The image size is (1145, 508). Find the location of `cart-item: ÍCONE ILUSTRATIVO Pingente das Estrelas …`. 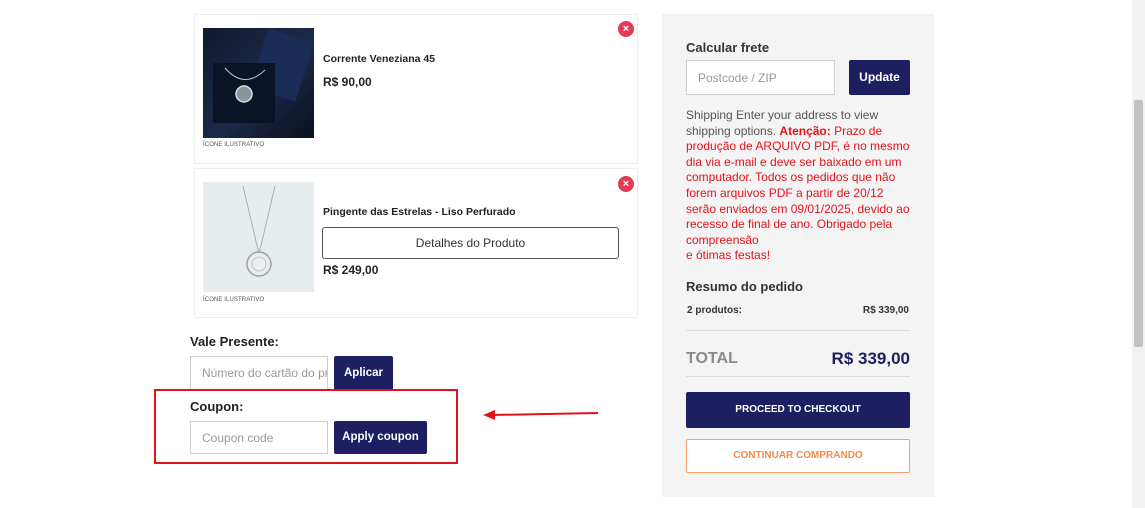

cart-item: ÍCONE ILUSTRATIVO Pingente das Estrelas … is located at coordinates (416, 243).